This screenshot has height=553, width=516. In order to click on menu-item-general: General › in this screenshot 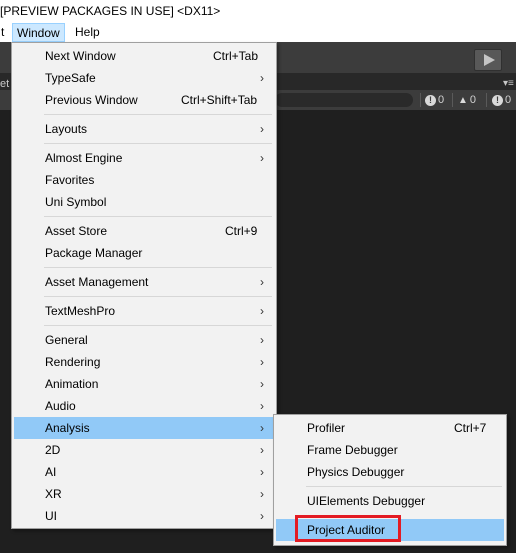, I will do `click(144, 340)`.